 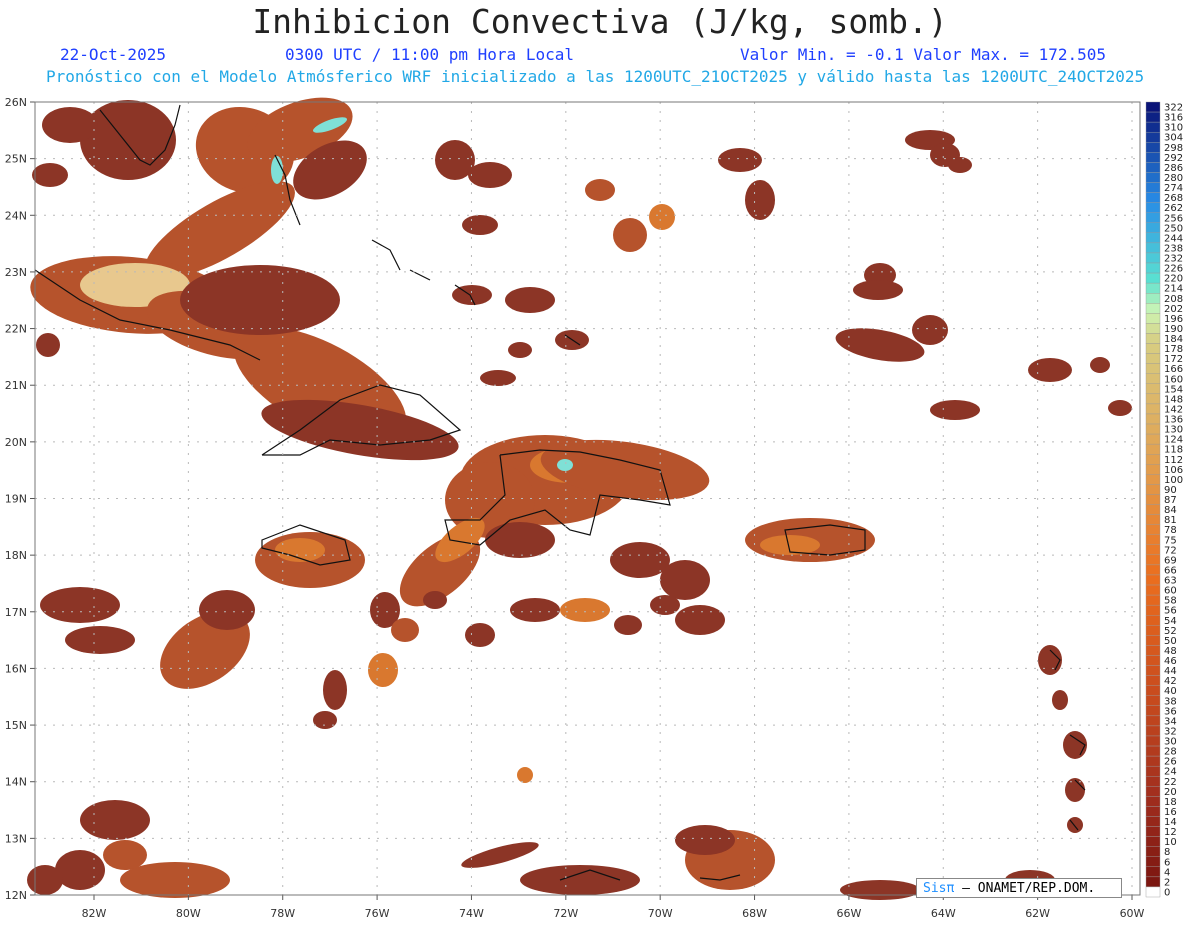 What do you see at coordinates (471, 913) in the screenshot?
I see `lon-tick-label: 74W` at bounding box center [471, 913].